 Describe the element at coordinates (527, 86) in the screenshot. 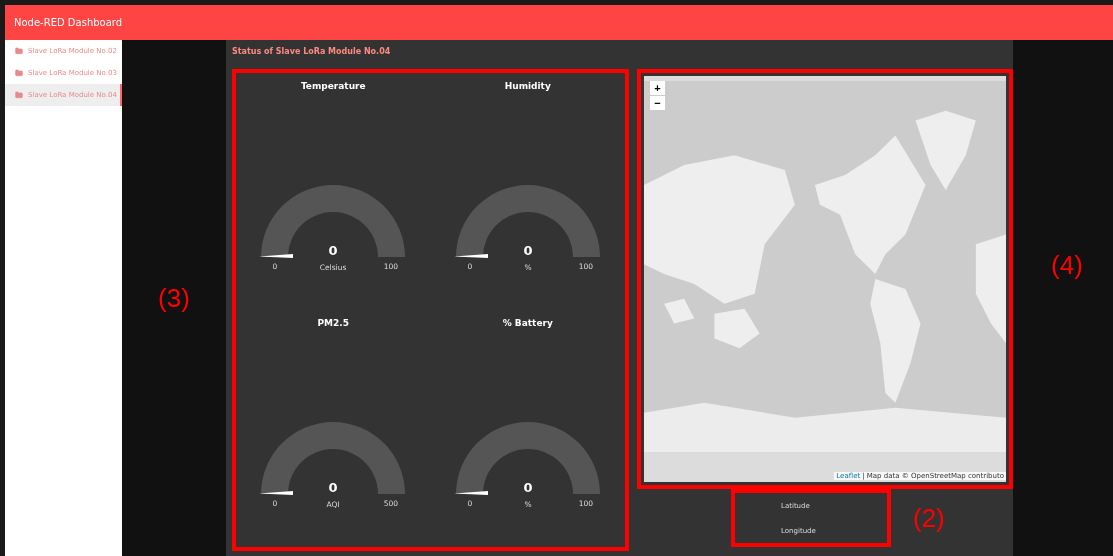

I see `gauge-title: Humidity` at that location.